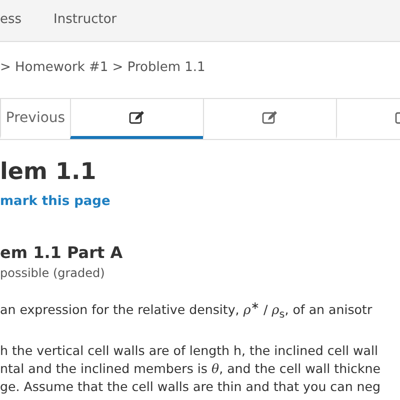  I want to click on problem-title: lem 1.1, so click(49, 172).